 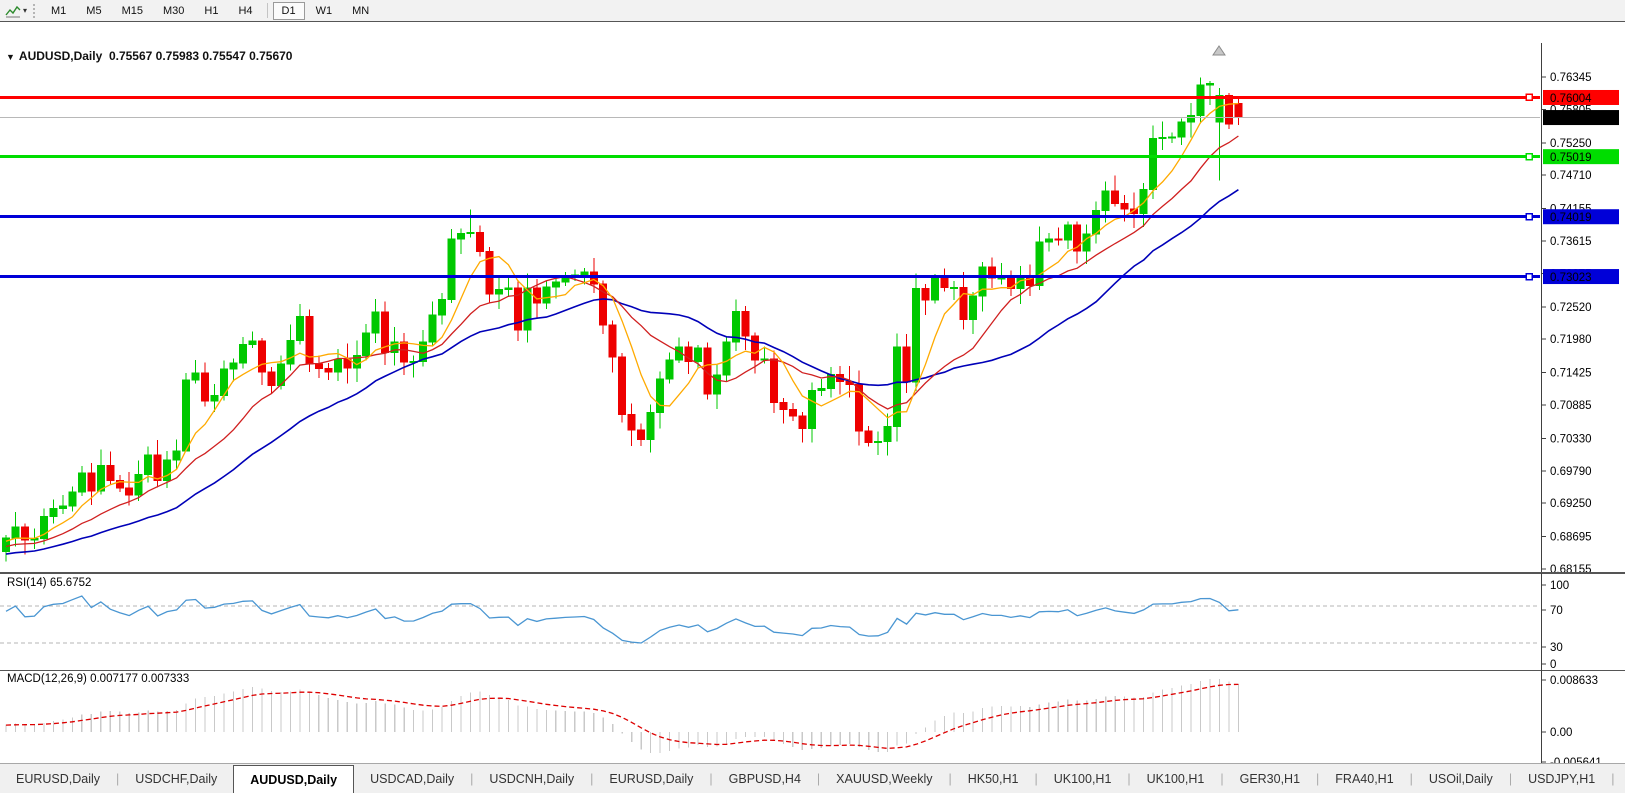 I want to click on price-badge-label: 0.74019, so click(x=1571, y=218).